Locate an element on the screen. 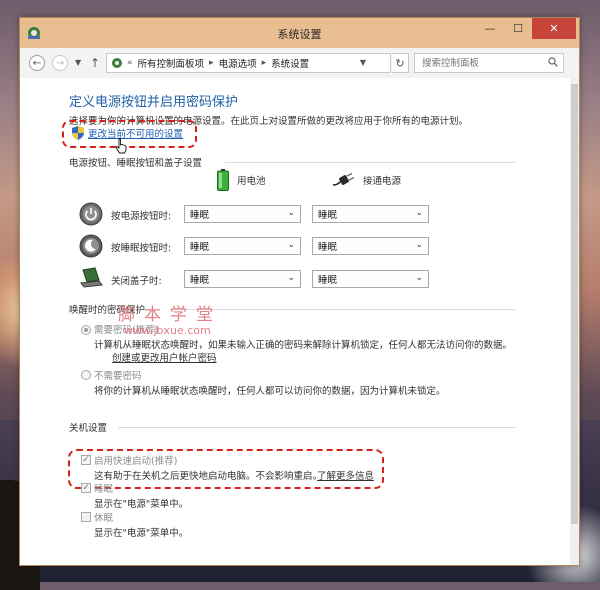  plugged-in-column-header: 接通电源 is located at coordinates (367, 180).